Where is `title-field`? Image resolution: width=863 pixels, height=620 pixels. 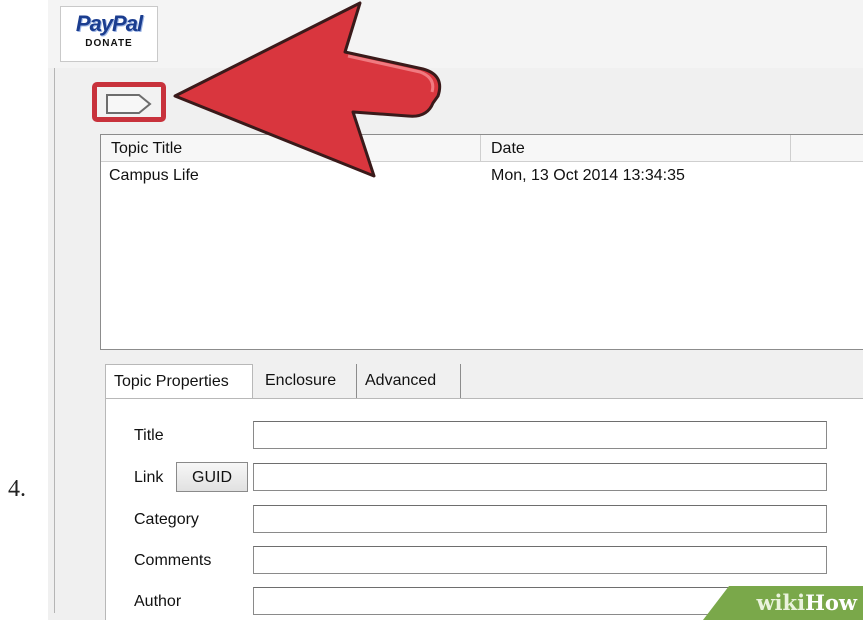
title-field is located at coordinates (540, 435).